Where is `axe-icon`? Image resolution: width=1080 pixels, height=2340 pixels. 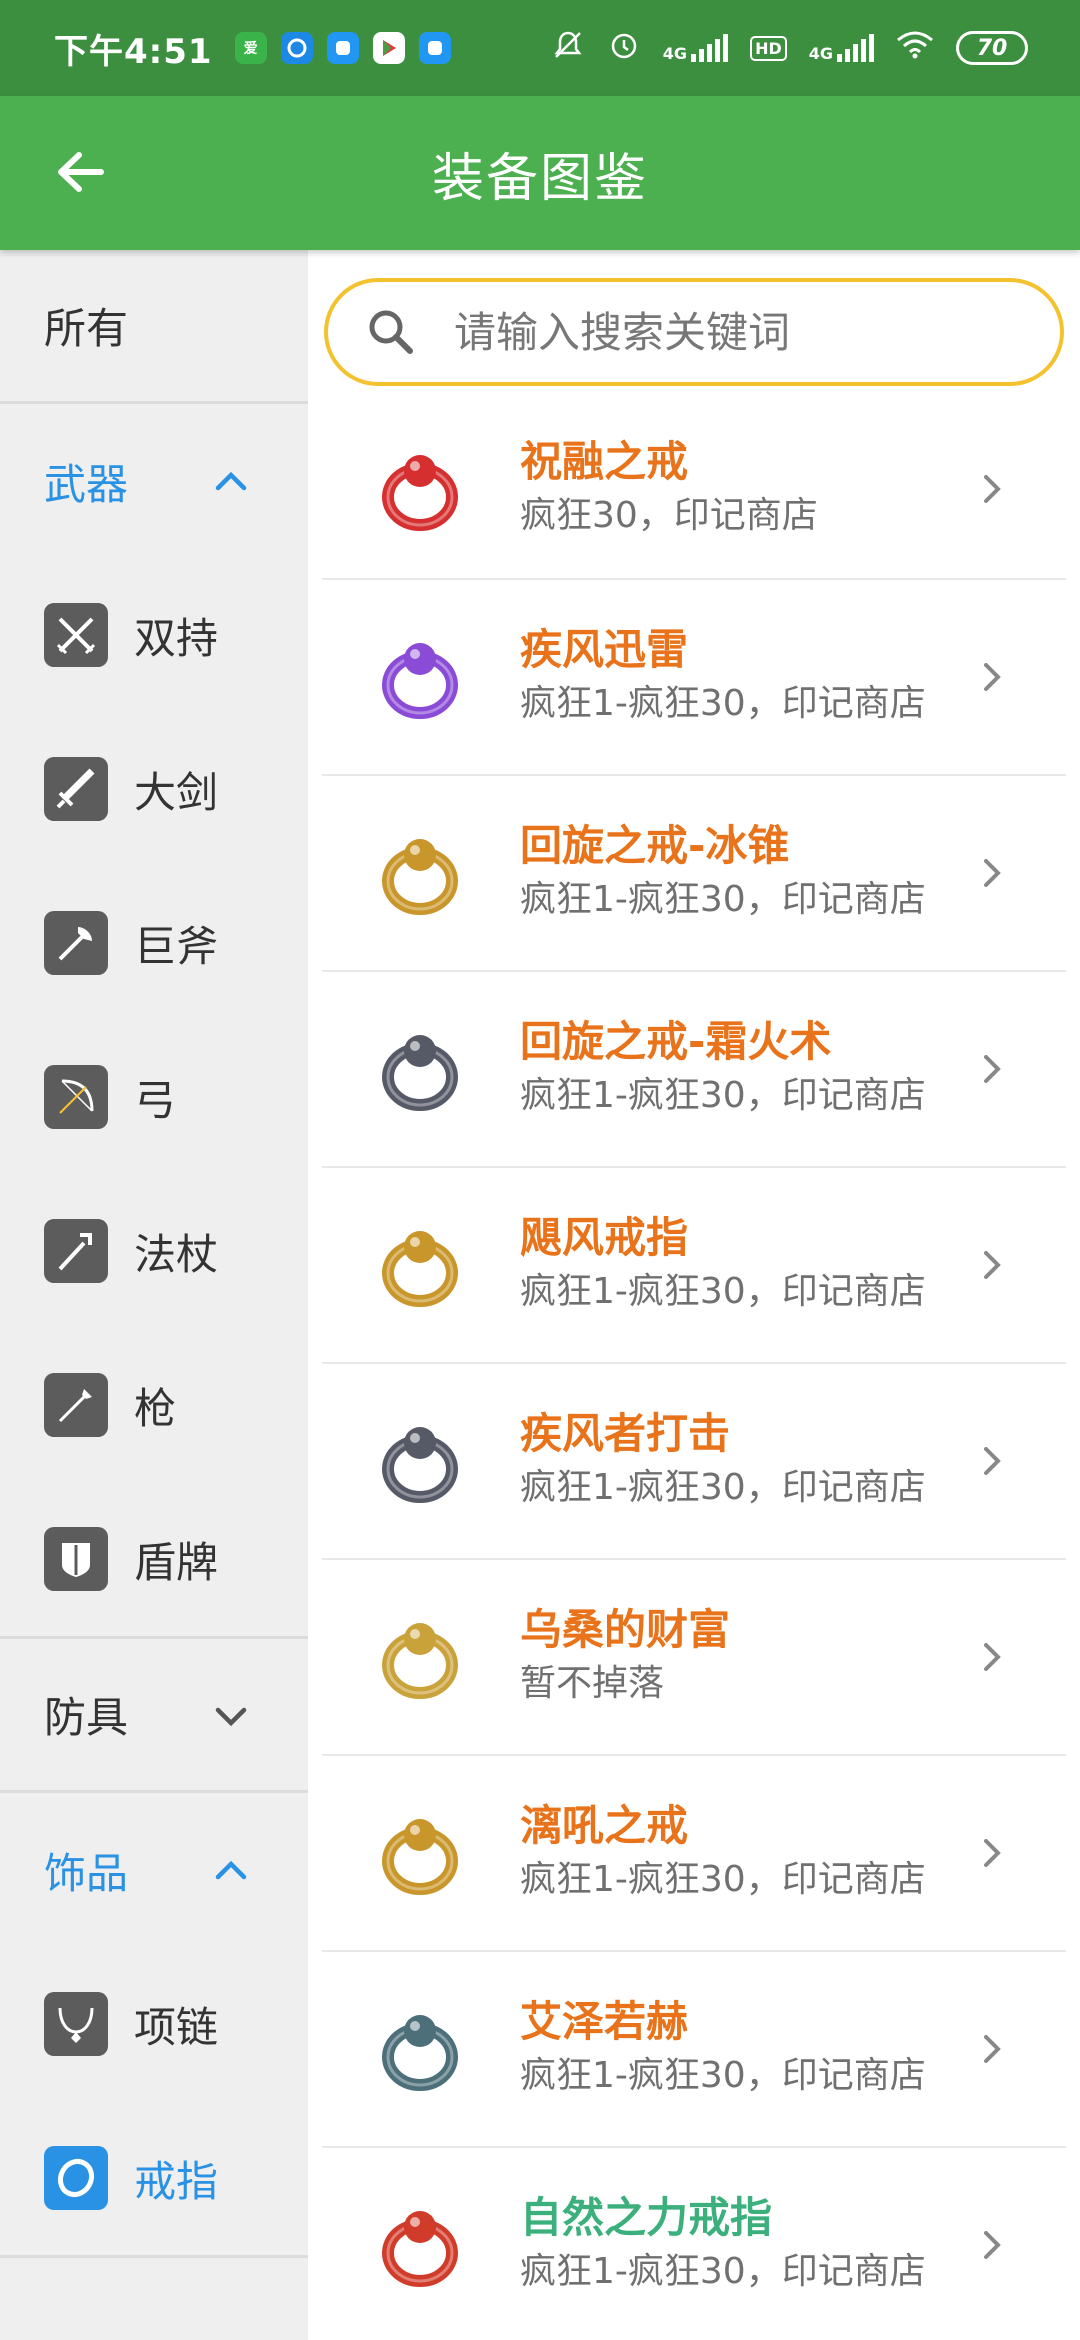
axe-icon is located at coordinates (76, 943).